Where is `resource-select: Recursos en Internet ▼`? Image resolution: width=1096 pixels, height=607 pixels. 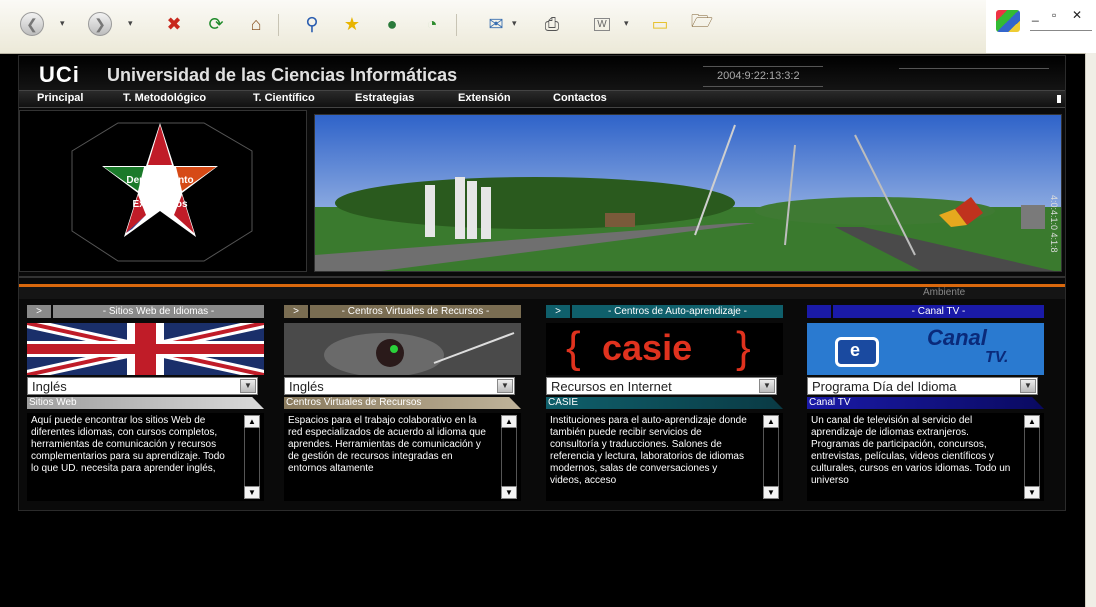
resource-select: Recursos en Internet ▼ is located at coordinates (661, 386).